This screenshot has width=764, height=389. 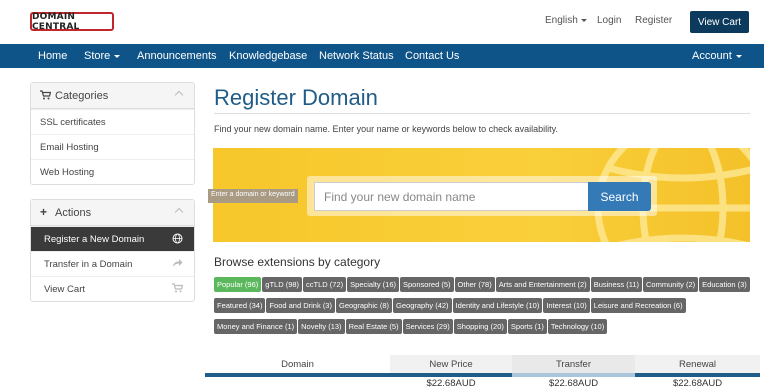 What do you see at coordinates (653, 20) in the screenshot?
I see `register-link: Register` at bounding box center [653, 20].